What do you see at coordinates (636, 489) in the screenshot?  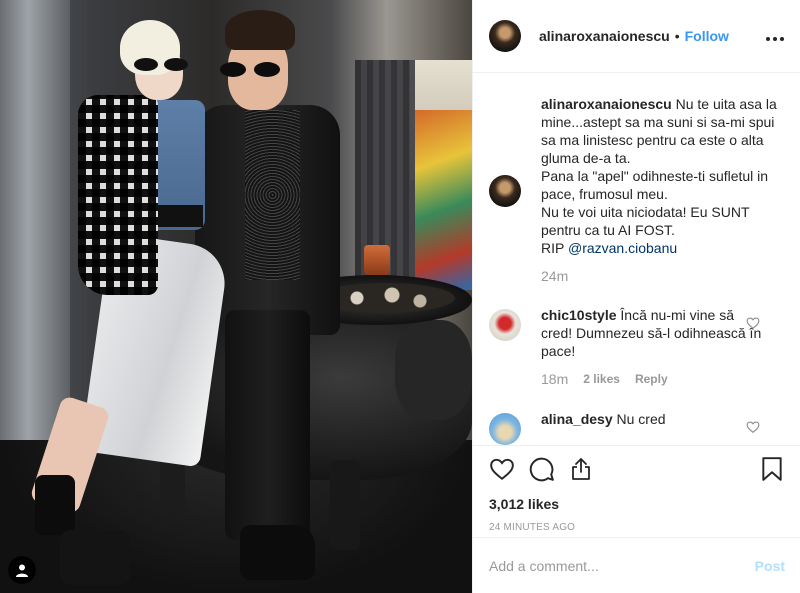 I see `post-actions: 3,012 likes 24 MINUTES AGO` at bounding box center [636, 489].